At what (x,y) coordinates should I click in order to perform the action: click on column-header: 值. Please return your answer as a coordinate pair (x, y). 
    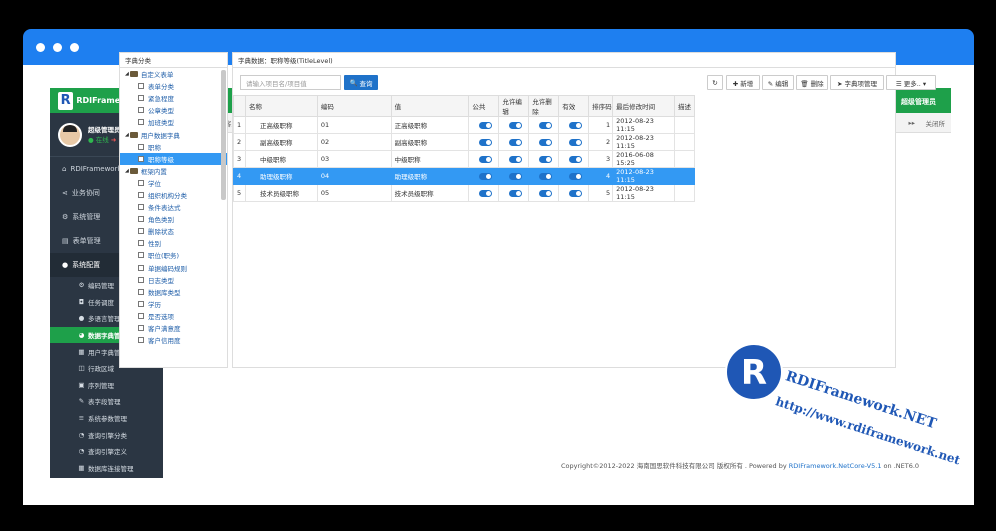
    Looking at the image, I should click on (430, 106).